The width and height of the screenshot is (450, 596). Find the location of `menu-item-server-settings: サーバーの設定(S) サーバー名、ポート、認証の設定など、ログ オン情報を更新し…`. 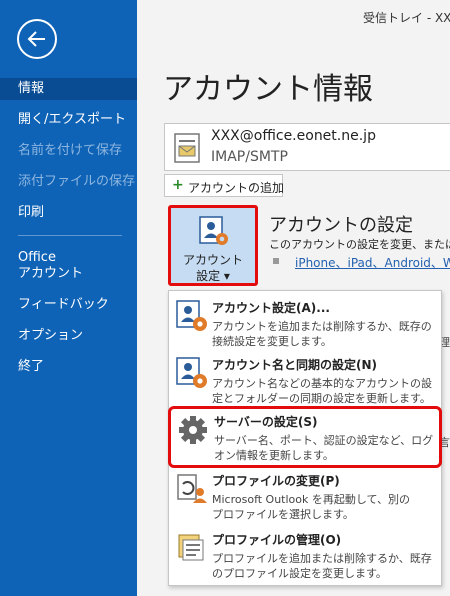

menu-item-server-settings: サーバーの設定(S) サーバー名、ポート、認証の設定など、ログ オン情報を更新し… is located at coordinates (305, 437).